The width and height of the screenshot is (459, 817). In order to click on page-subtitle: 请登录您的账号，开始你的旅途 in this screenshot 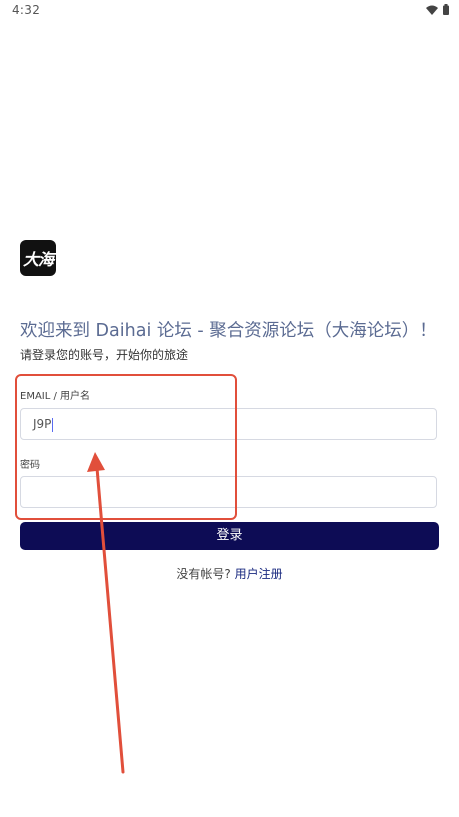, I will do `click(104, 355)`.